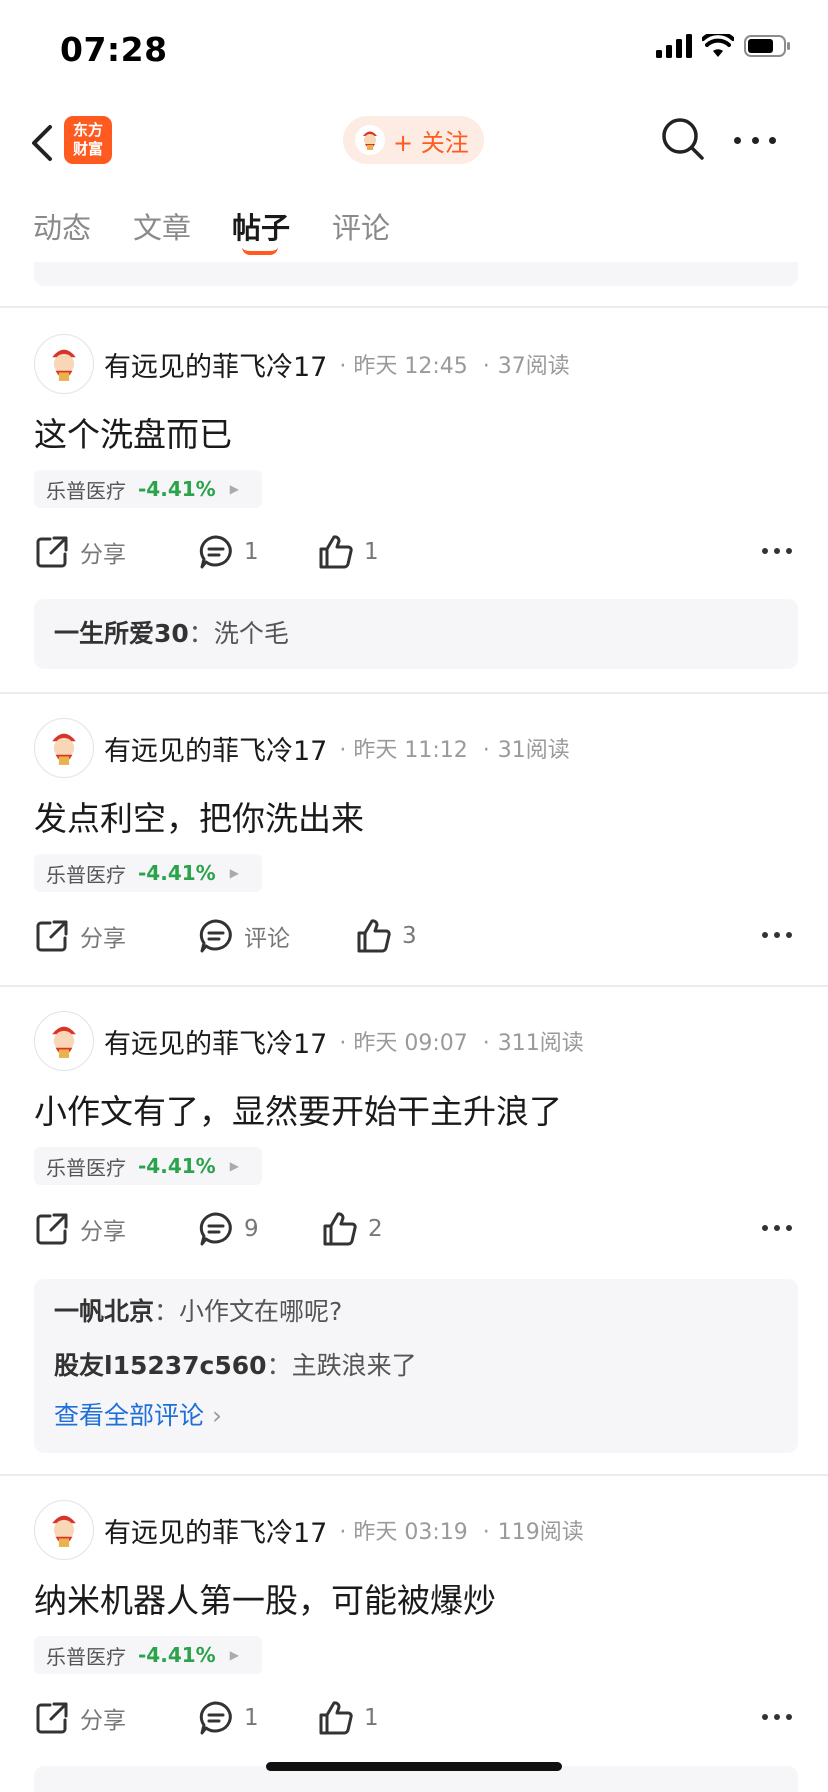 The image size is (828, 1792). I want to click on back-button, so click(42, 143).